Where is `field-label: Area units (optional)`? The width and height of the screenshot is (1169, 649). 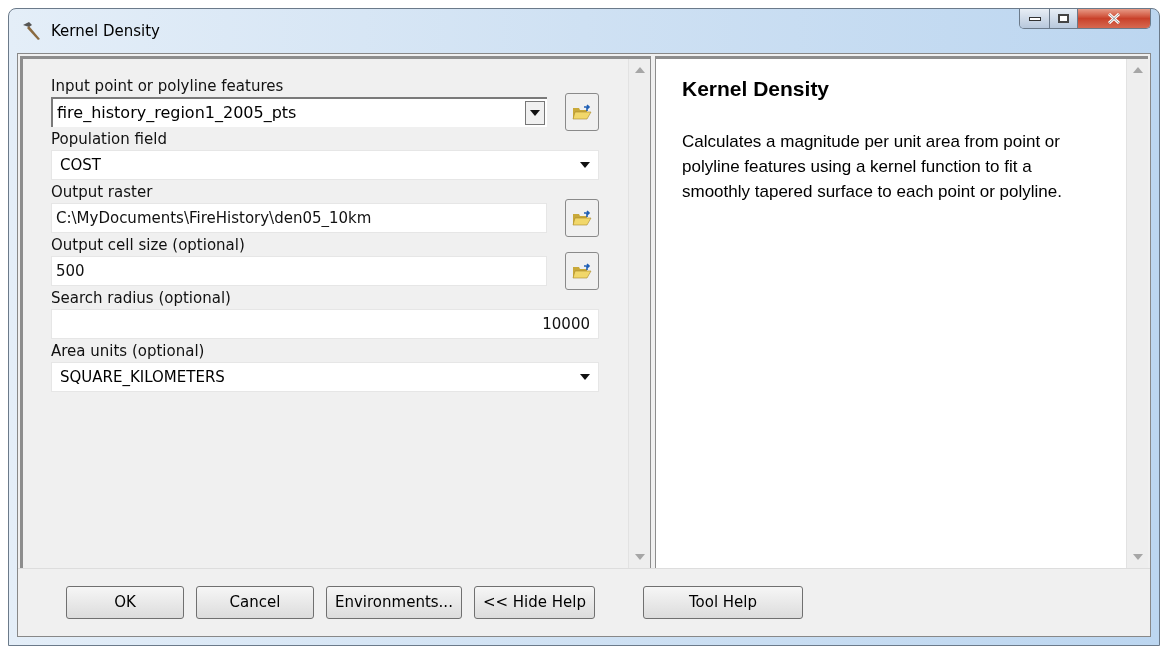
field-label: Area units (optional) is located at coordinates (128, 351).